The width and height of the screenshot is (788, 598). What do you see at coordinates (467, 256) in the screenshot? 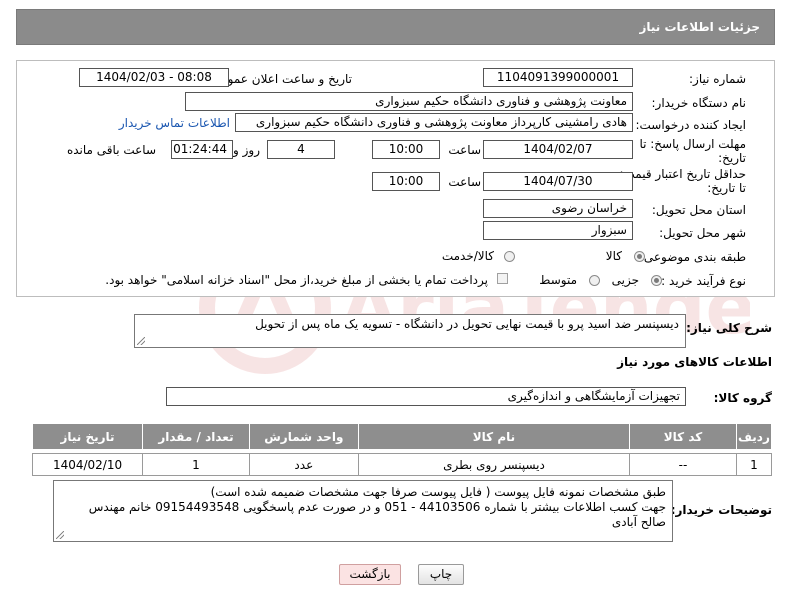
I see `category-option-goods-service: کالا/خدمت` at bounding box center [467, 256].